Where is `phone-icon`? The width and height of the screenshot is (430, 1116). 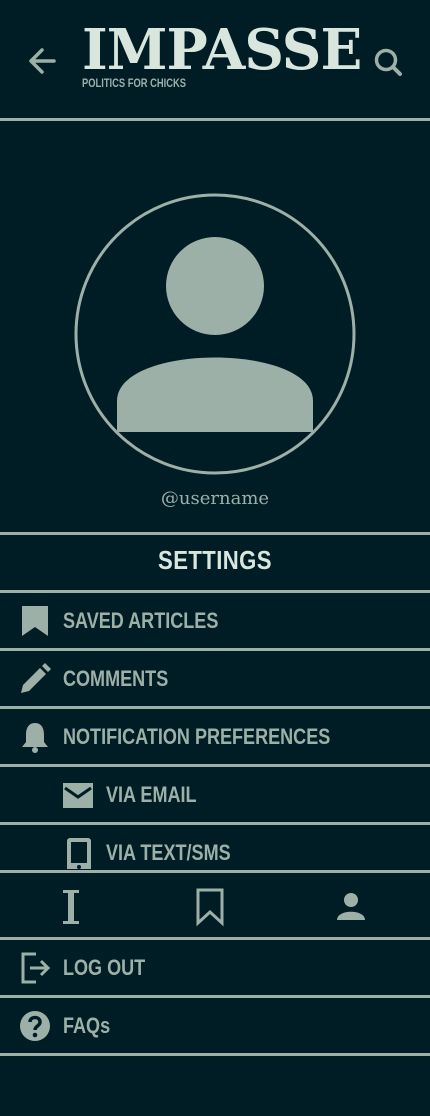 phone-icon is located at coordinates (79, 853).